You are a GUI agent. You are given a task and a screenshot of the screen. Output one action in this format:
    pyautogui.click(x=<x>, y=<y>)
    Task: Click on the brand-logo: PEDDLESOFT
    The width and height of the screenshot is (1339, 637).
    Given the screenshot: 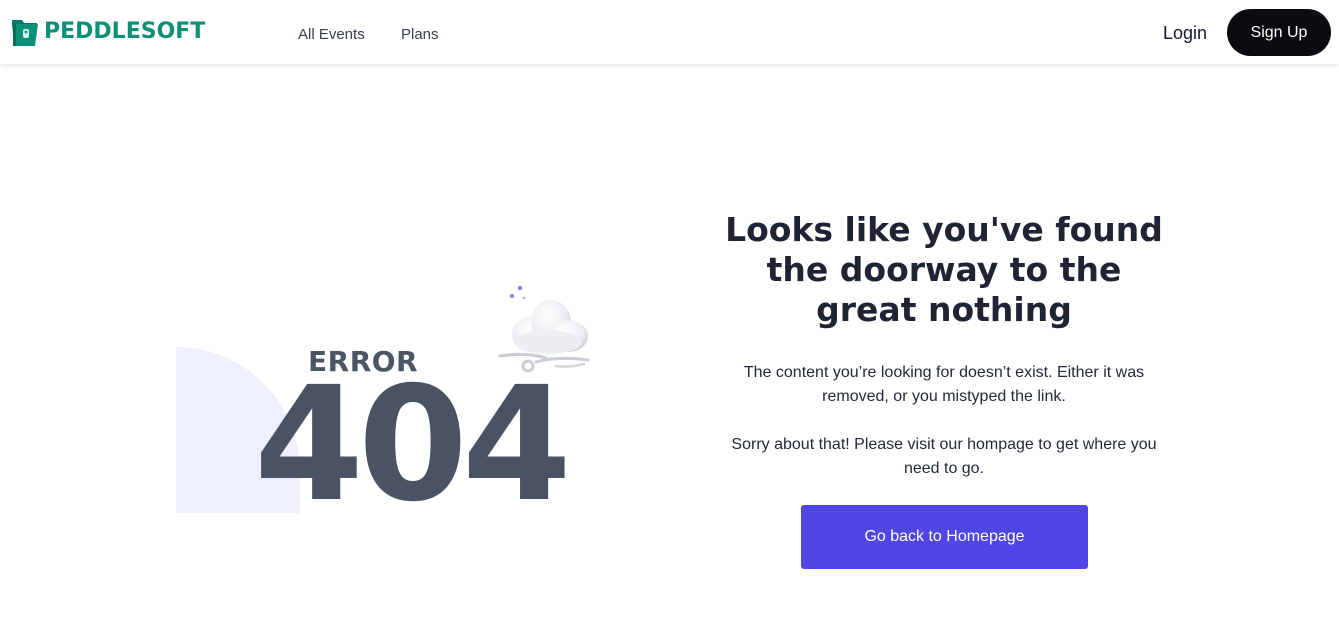 What is the action you would take?
    pyautogui.click(x=107, y=32)
    